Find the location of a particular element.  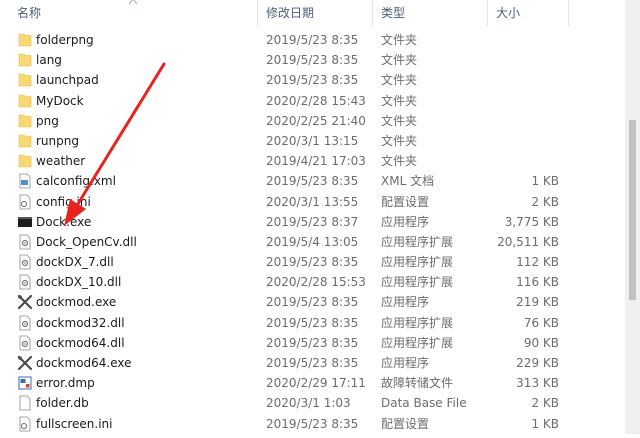

file-row: folderpng 2019/5/23 8:35 文件夹 is located at coordinates (320, 40).